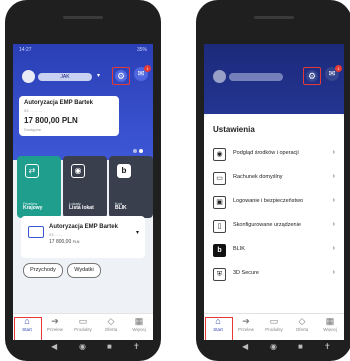 The height and width of the screenshot is (361, 350). Describe the element at coordinates (65, 77) in the screenshot. I see `user-name: JAK` at that location.